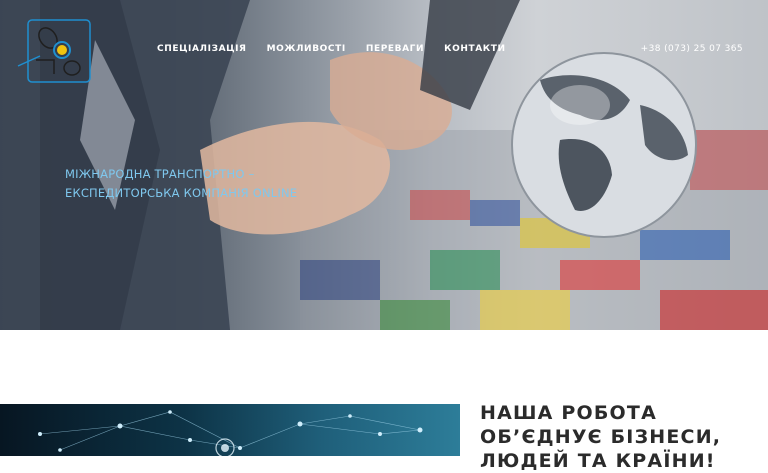  I want to click on headline-line2: ОБ’ЄДНУЄ БІЗНЕСИ,, so click(601, 437).